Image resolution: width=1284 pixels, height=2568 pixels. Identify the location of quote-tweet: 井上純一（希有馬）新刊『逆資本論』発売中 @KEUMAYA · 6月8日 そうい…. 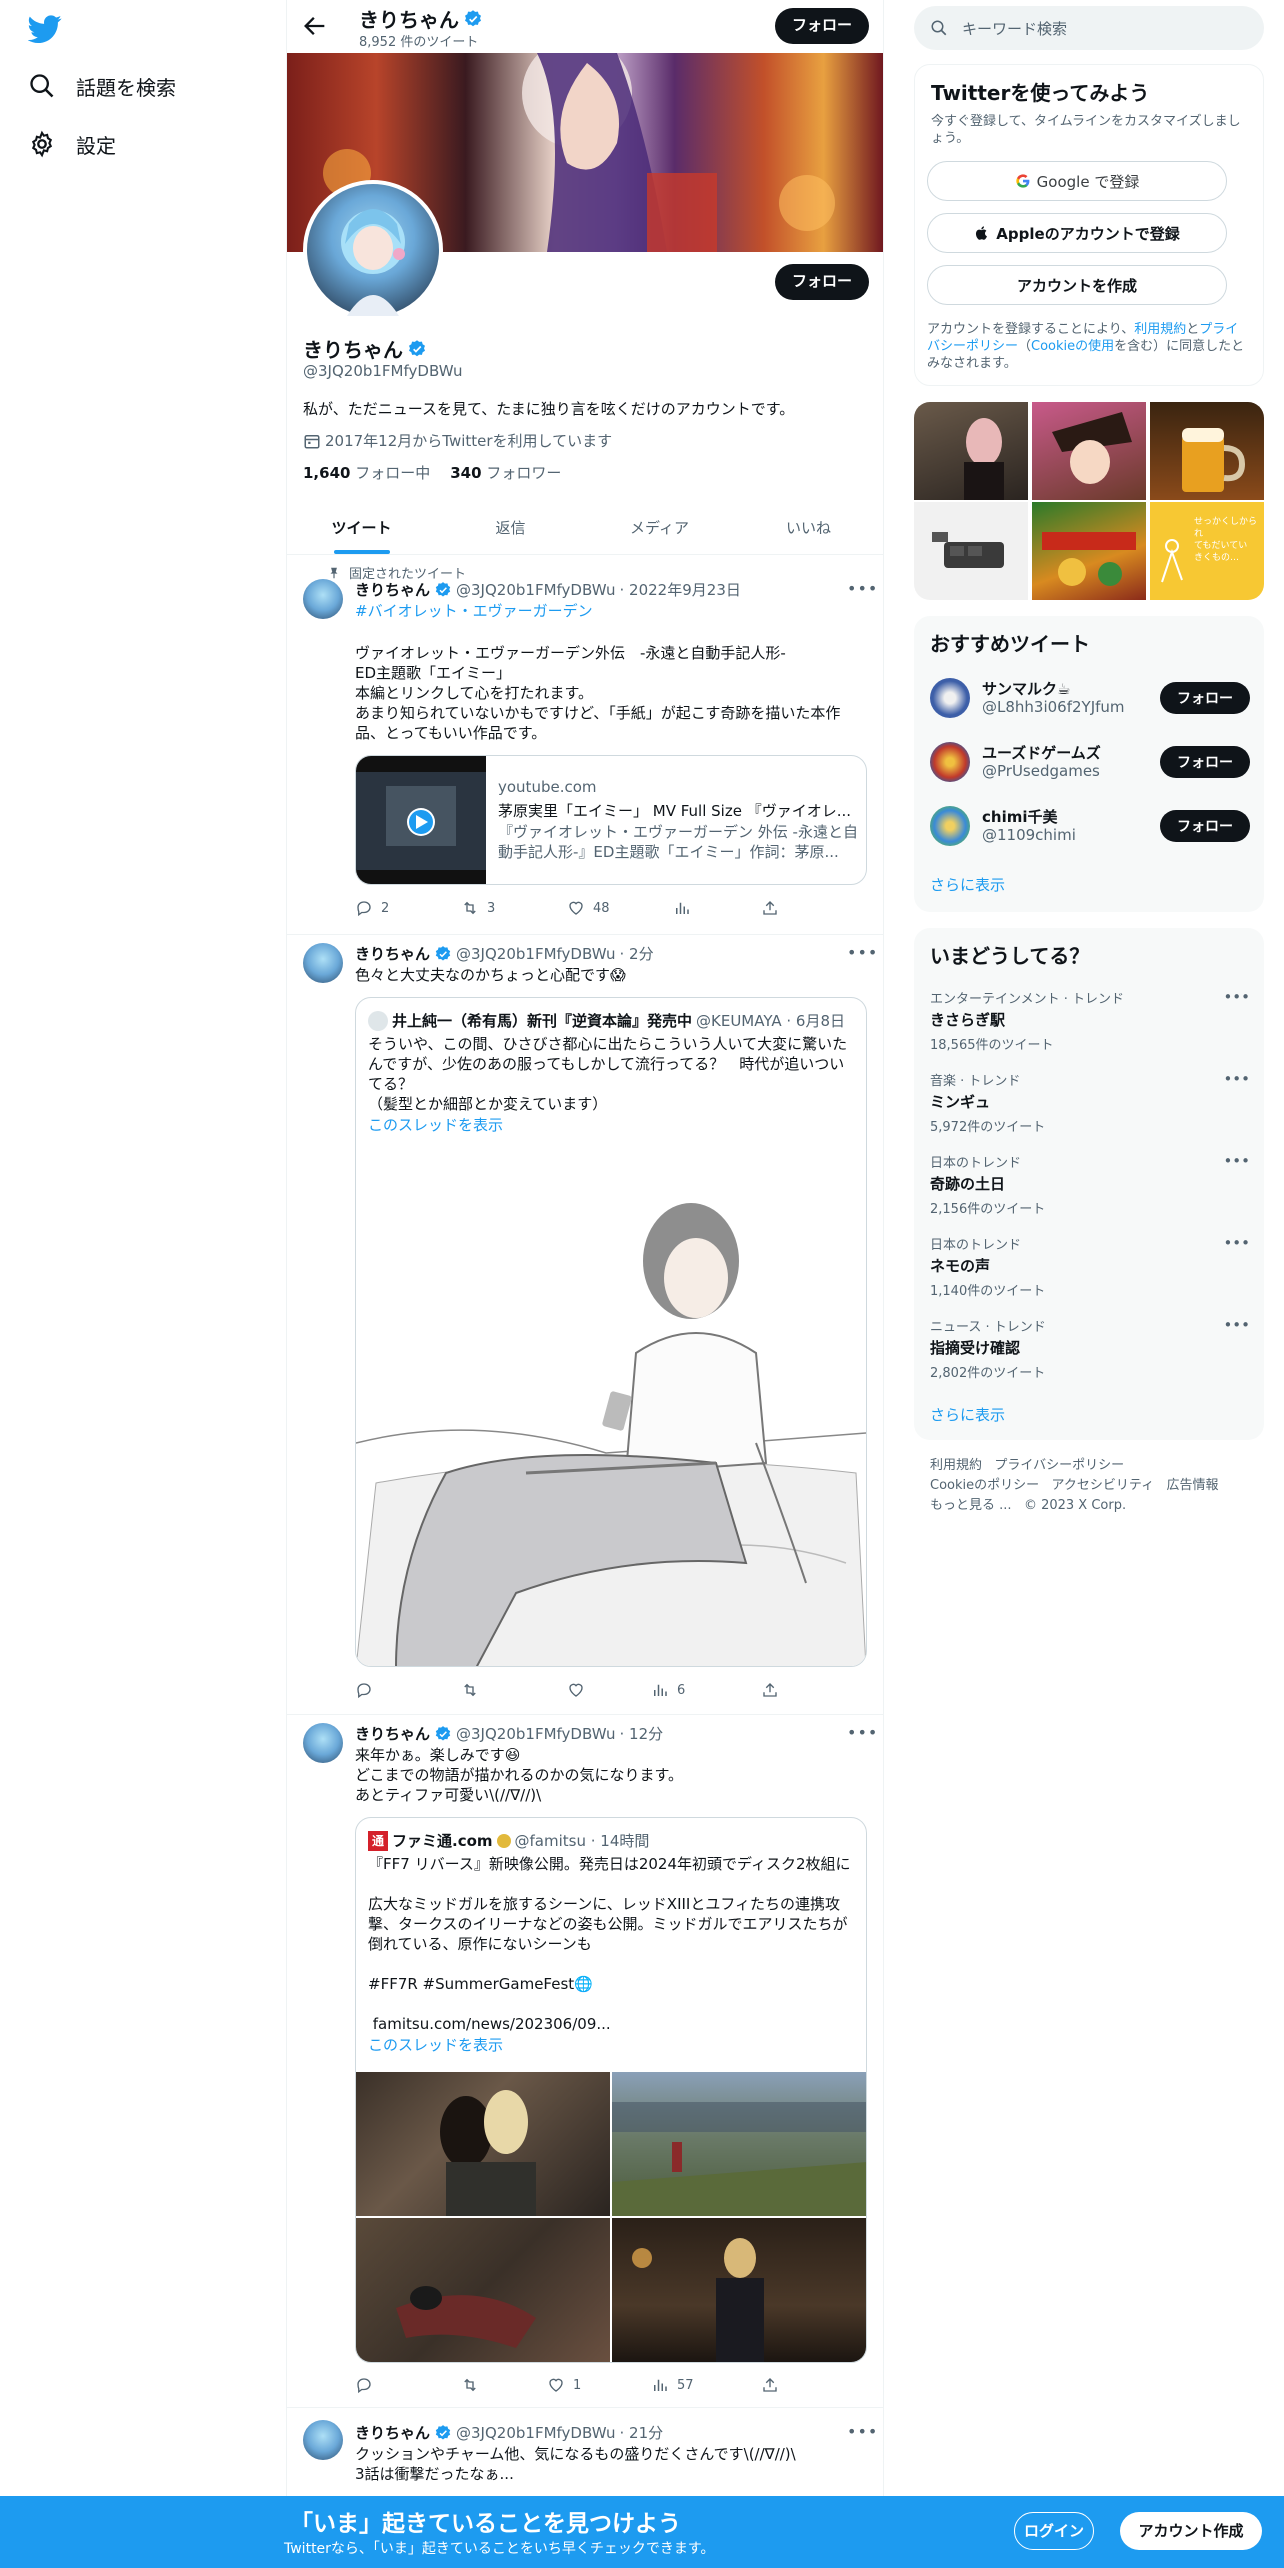
(611, 1332).